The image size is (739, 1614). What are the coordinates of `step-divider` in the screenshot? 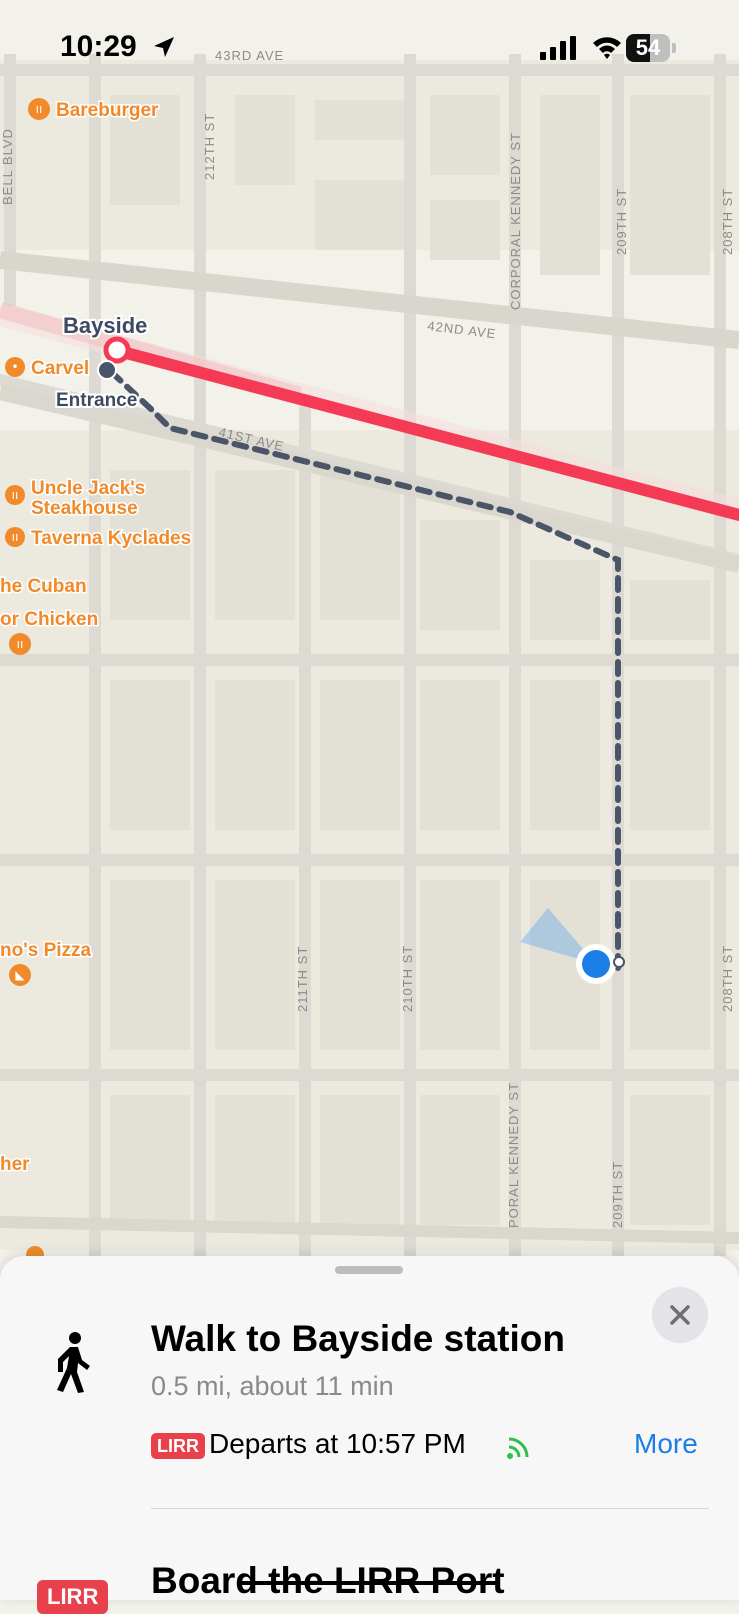 It's located at (430, 1508).